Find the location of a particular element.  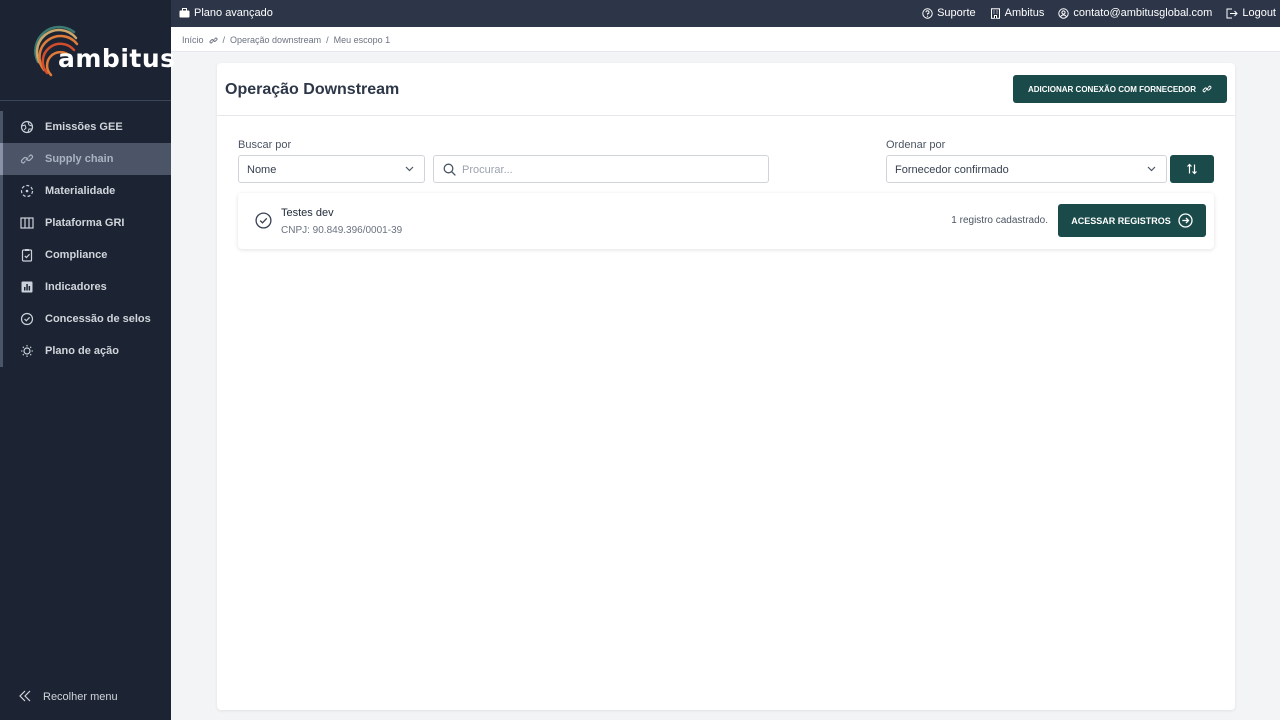

collapse-menu-label: Recolher menu is located at coordinates (80, 697).